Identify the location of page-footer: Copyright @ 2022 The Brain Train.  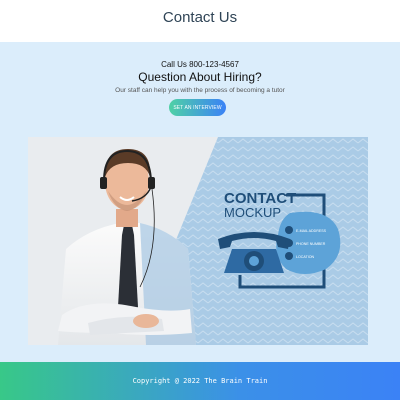
(200, 381).